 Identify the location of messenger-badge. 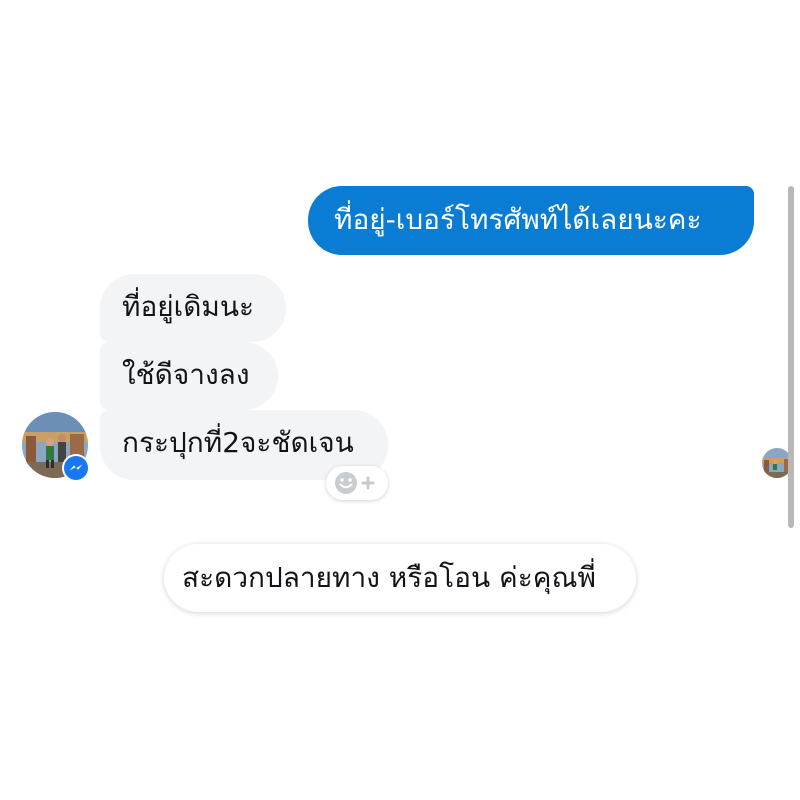
(76, 468).